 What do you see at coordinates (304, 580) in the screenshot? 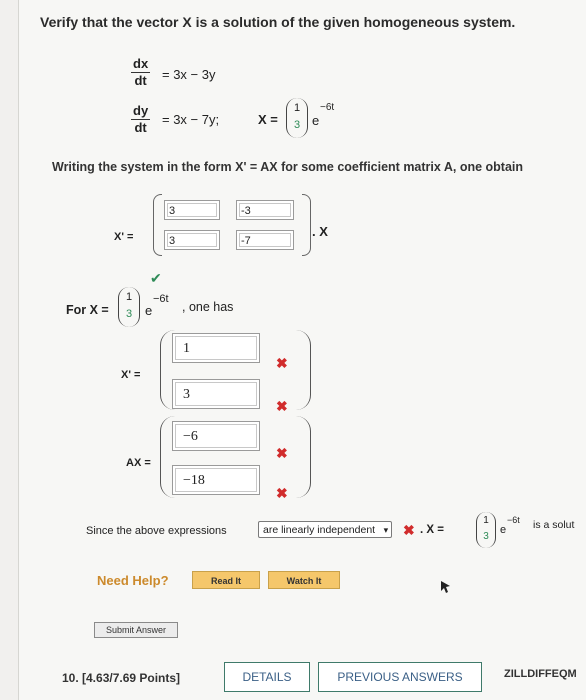
I see `watch-it-button: Watch It` at bounding box center [304, 580].